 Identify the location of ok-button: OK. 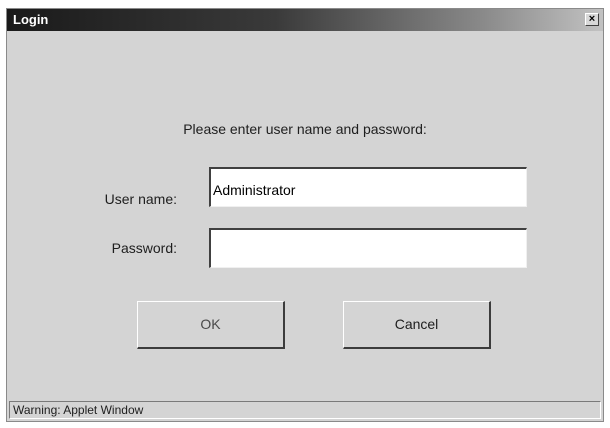
(211, 325).